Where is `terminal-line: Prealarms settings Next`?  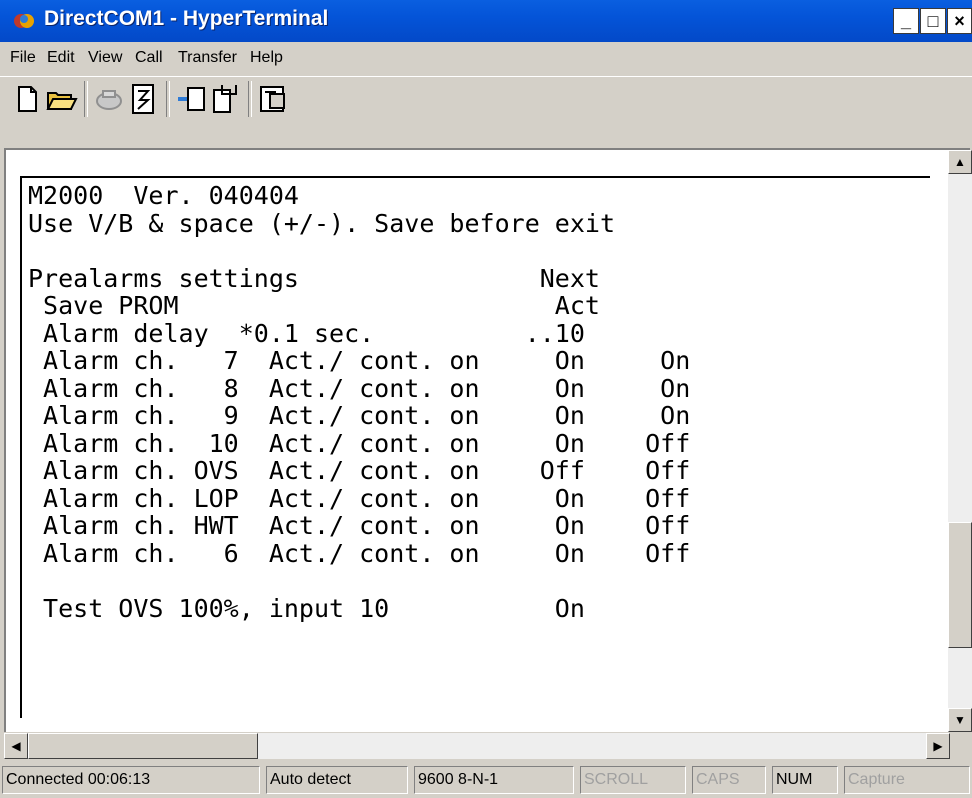 terminal-line: Prealarms settings Next is located at coordinates (314, 278).